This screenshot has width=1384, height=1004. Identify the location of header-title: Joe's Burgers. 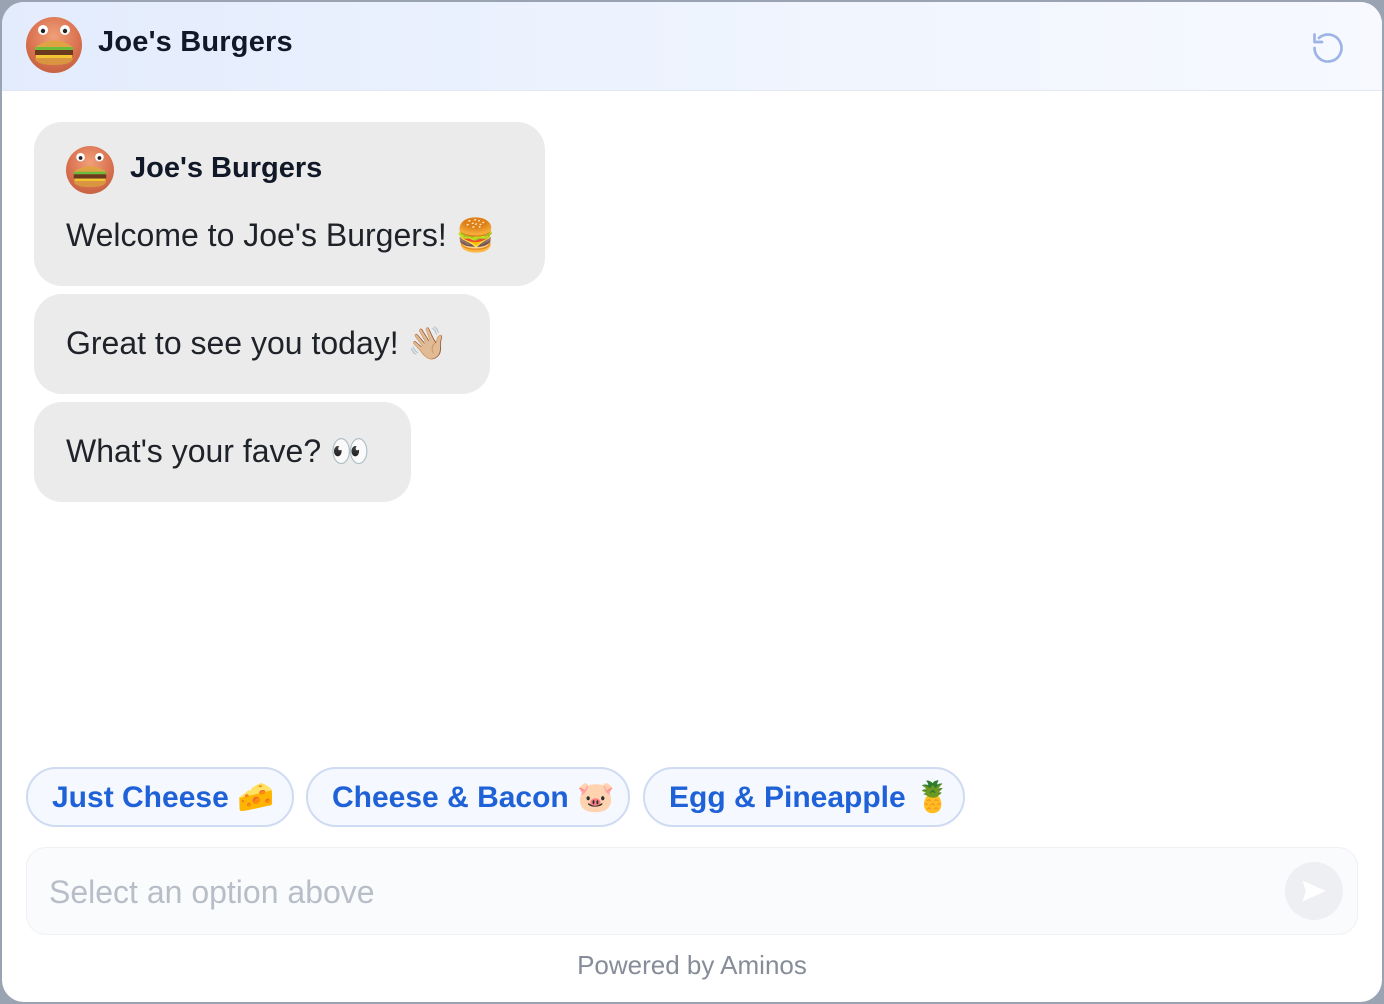
(195, 42).